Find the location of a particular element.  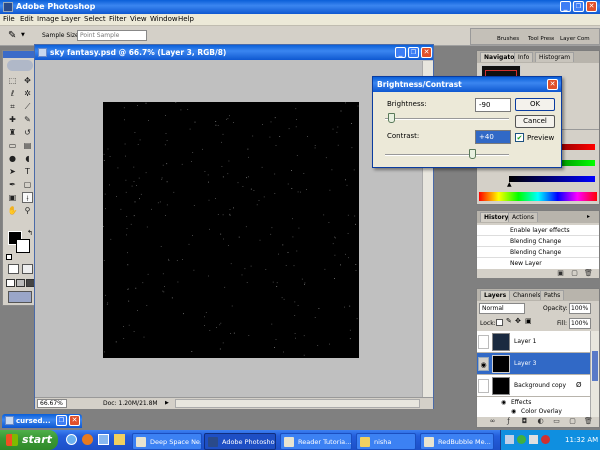

tray-antivirus-icon is located at coordinates (545, 439).